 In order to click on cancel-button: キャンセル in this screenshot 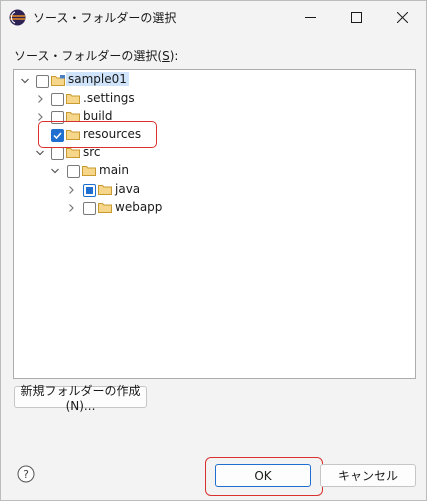, I will do `click(368, 475)`.